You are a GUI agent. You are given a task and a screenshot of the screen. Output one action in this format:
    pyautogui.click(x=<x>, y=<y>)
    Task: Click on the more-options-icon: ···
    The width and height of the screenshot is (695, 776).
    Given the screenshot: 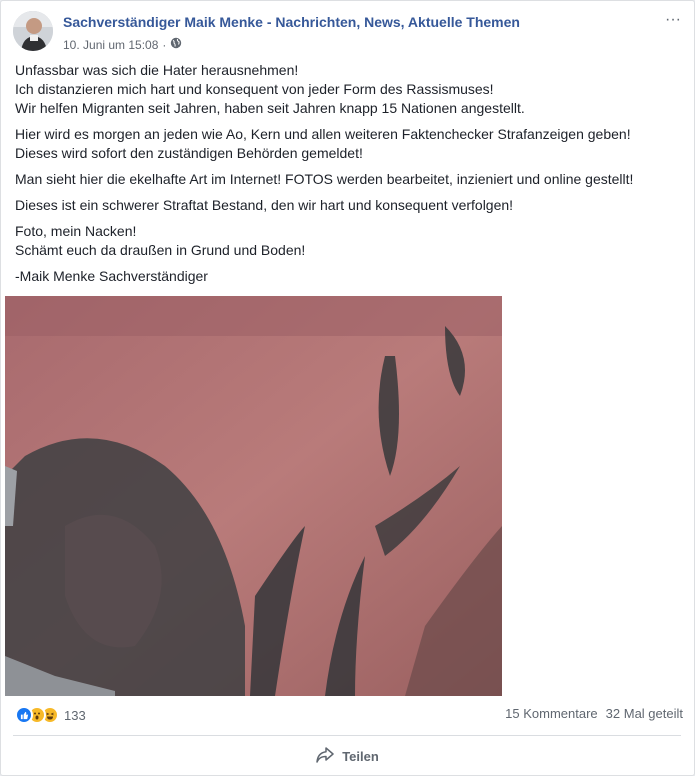 What is the action you would take?
    pyautogui.click(x=673, y=21)
    